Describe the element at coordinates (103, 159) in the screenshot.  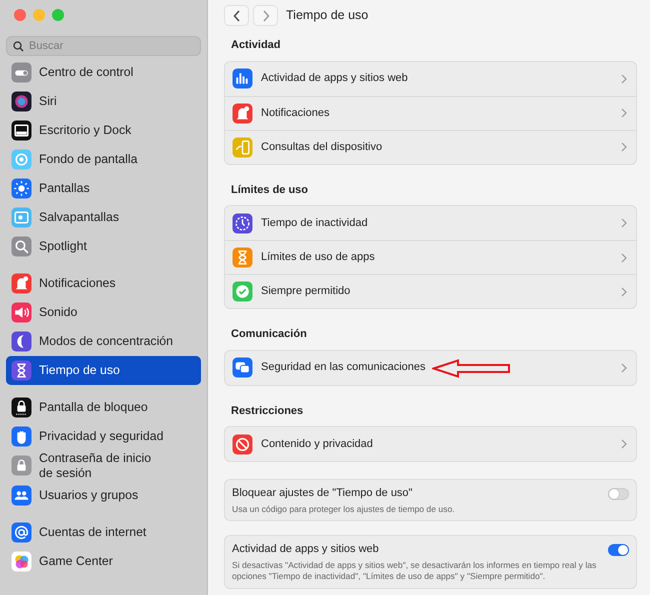
I see `sidebar-item: Fondo de pantalla` at that location.